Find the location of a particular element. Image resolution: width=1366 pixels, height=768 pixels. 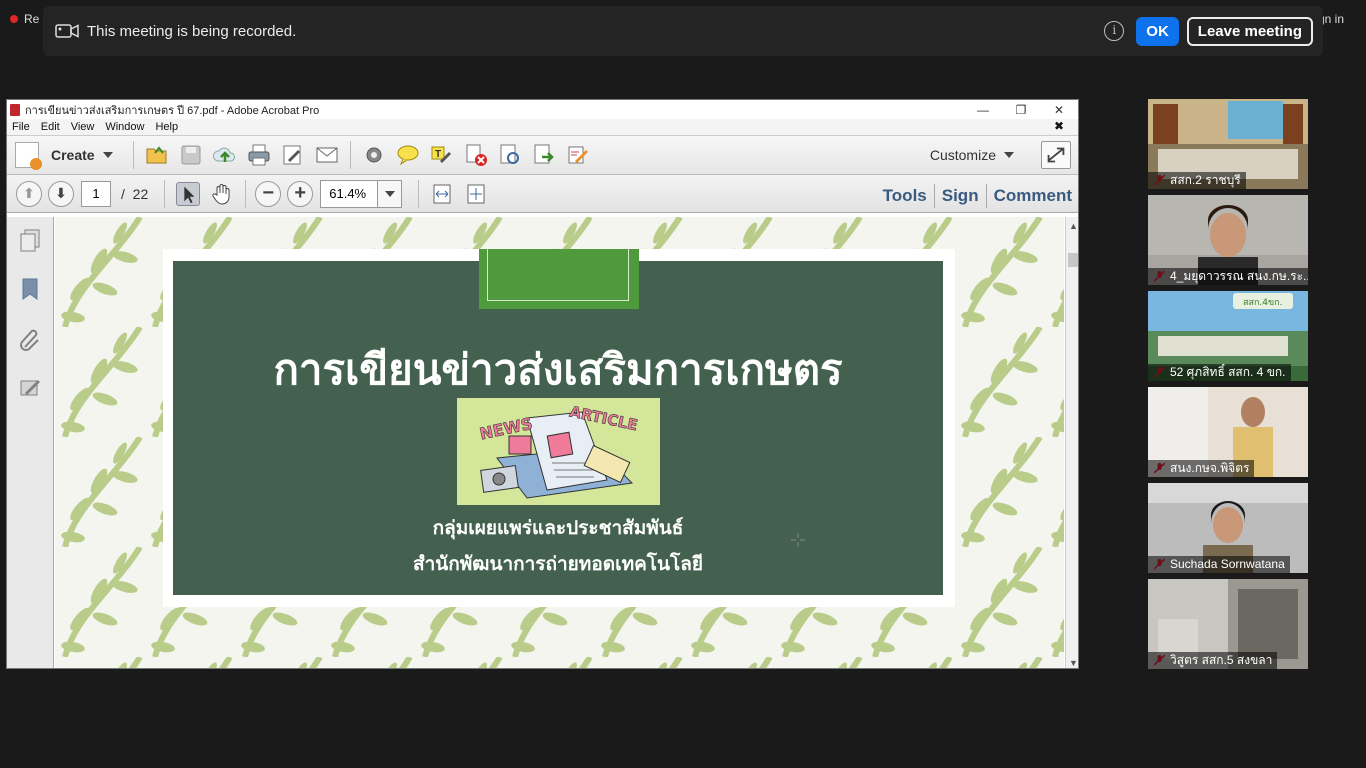

close-button: ✕ is located at coordinates (1059, 110).